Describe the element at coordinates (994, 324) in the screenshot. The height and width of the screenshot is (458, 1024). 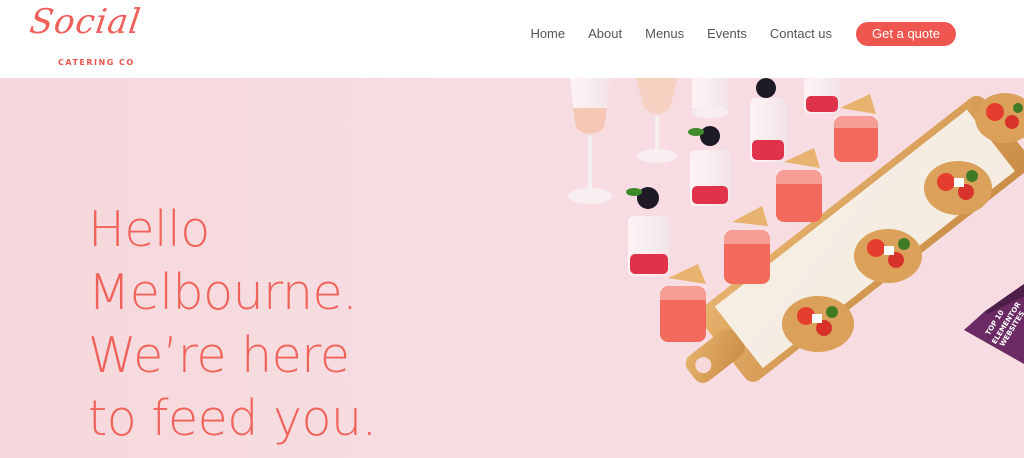
I see `top-10-badge: TOP 10 ELEMENTOR WEBSITES` at that location.